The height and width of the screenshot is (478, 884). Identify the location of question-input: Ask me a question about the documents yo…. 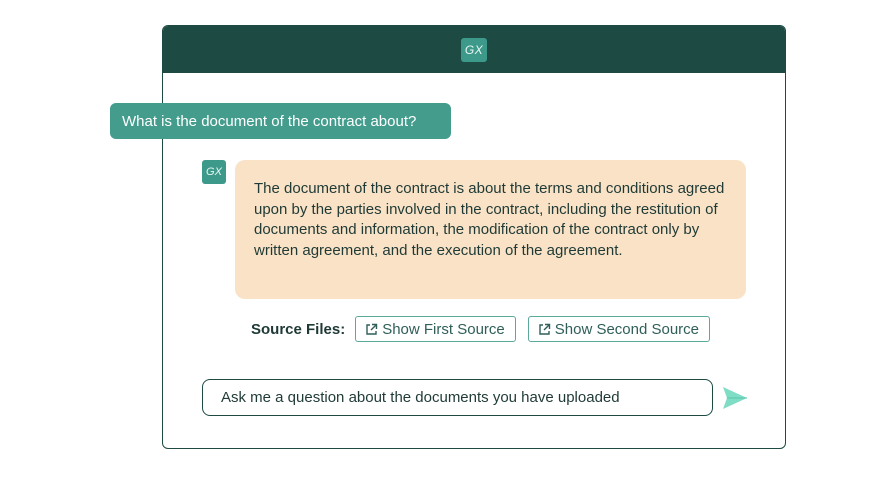
(457, 397).